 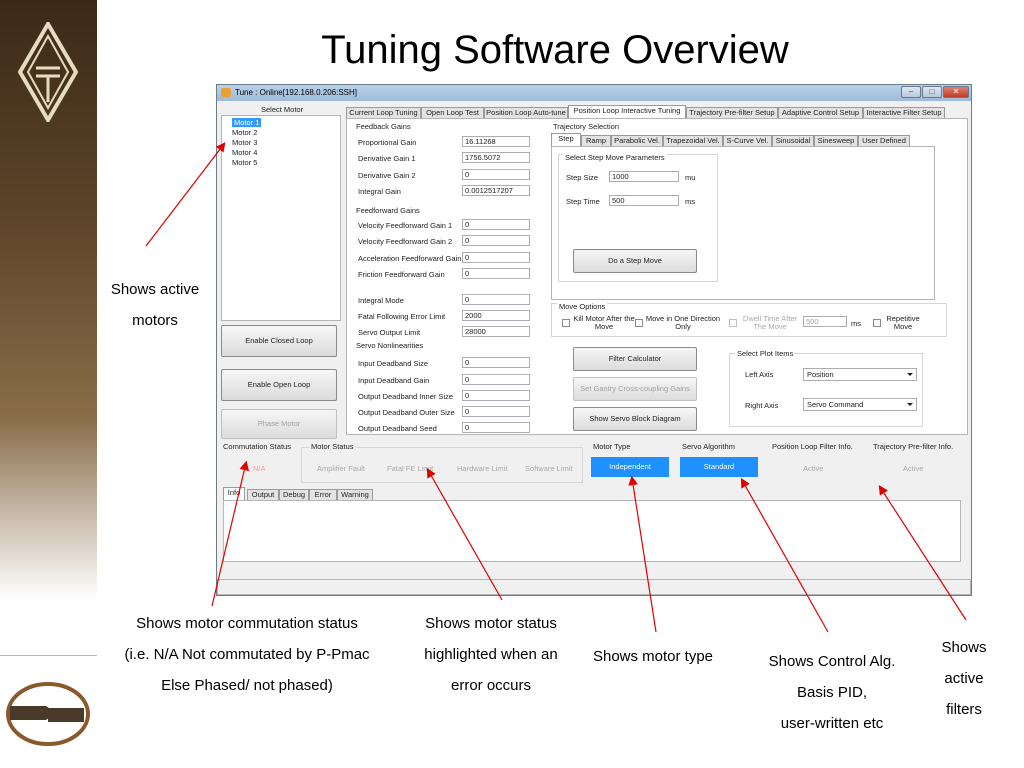 What do you see at coordinates (555, 50) in the screenshot?
I see `slide-title: Tuning Software Overview` at bounding box center [555, 50].